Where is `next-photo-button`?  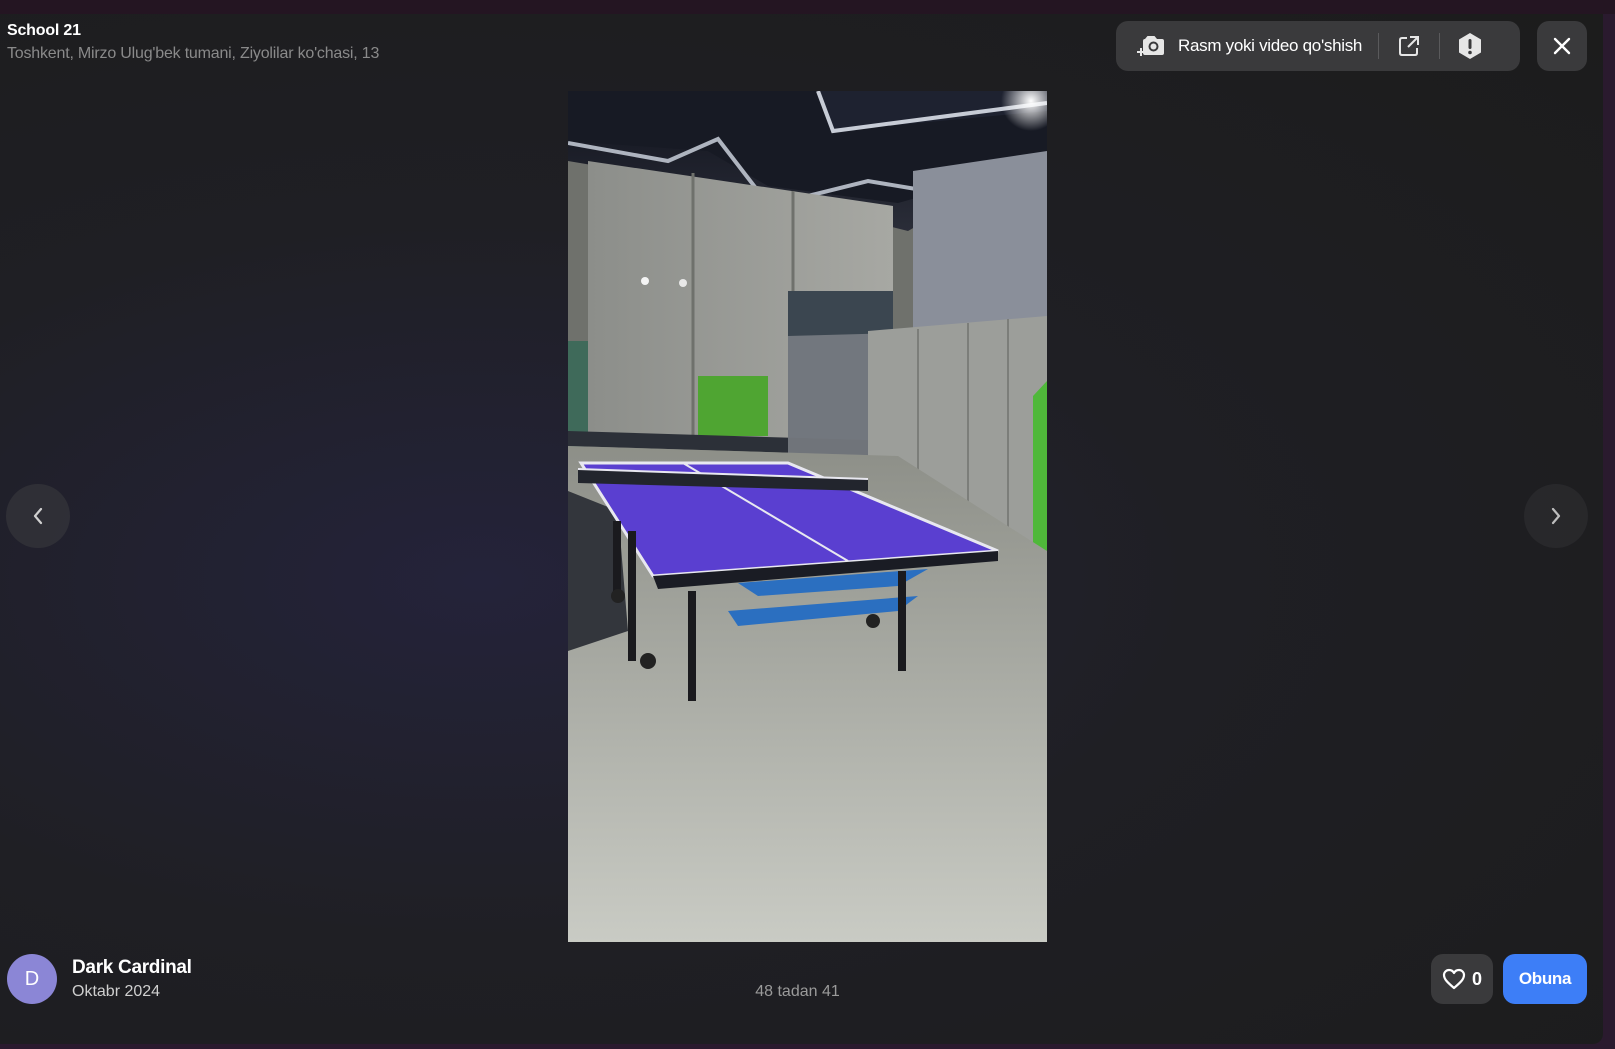
next-photo-button is located at coordinates (1556, 516).